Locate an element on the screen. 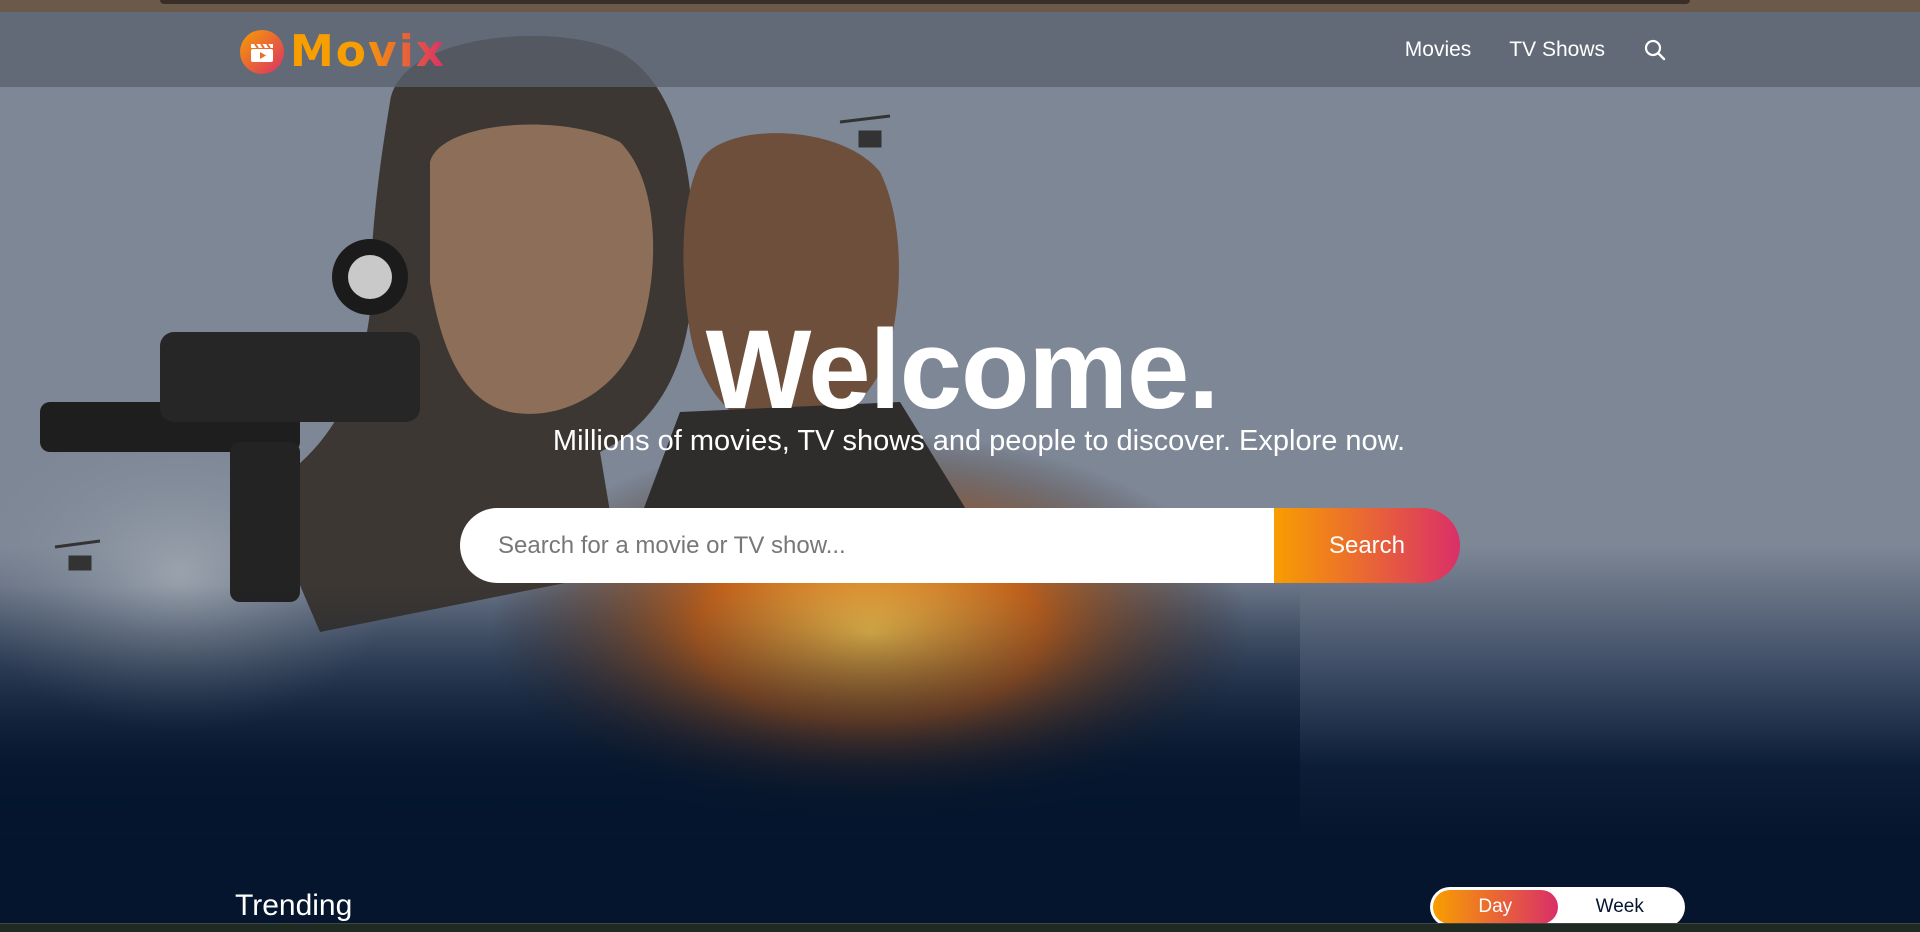  search-input is located at coordinates (867, 545).